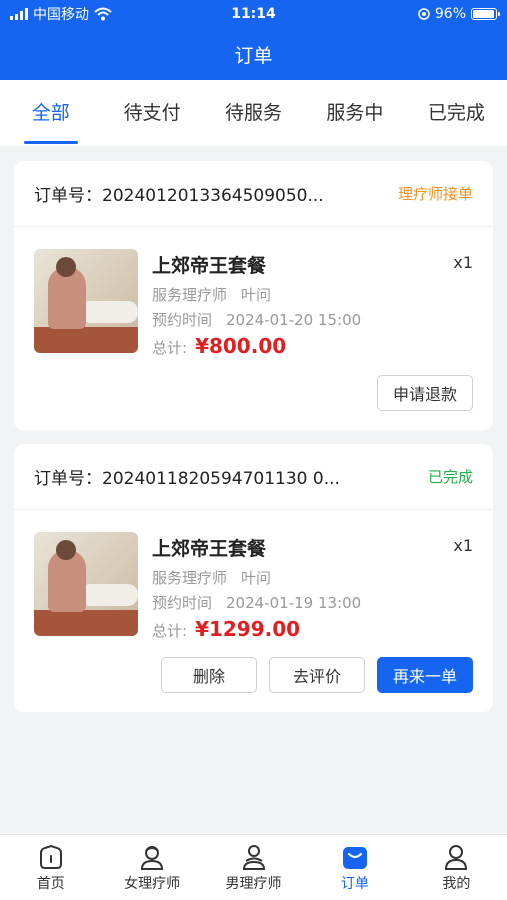 The width and height of the screenshot is (507, 900). What do you see at coordinates (50, 883) in the screenshot?
I see `tabbar-label: 首页` at bounding box center [50, 883].